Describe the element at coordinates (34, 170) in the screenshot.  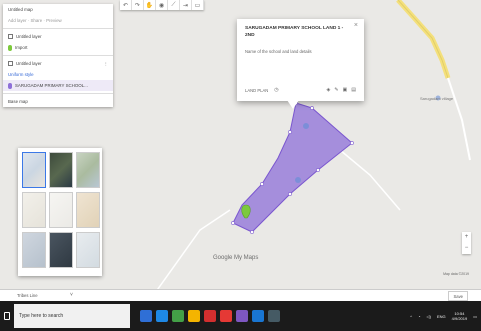
I see `basemap-map-tile` at that location.